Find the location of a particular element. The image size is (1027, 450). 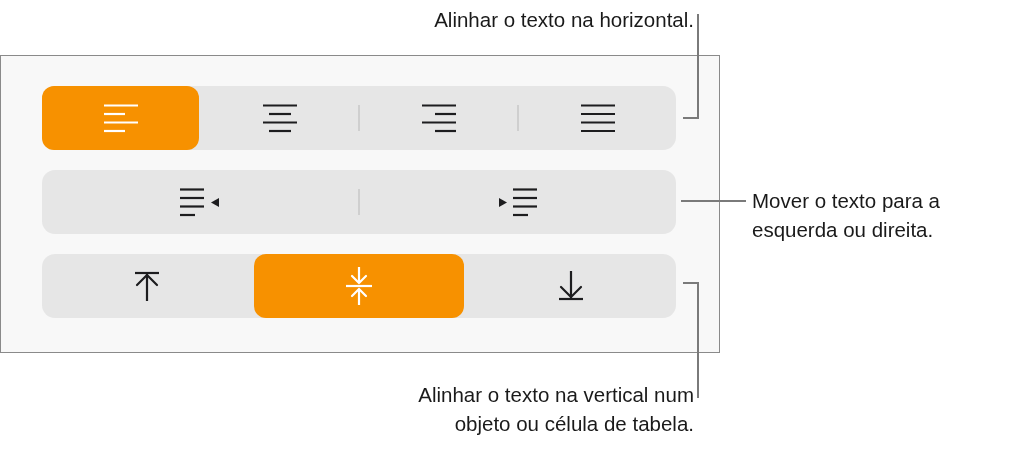

justify-icon is located at coordinates (597, 118).